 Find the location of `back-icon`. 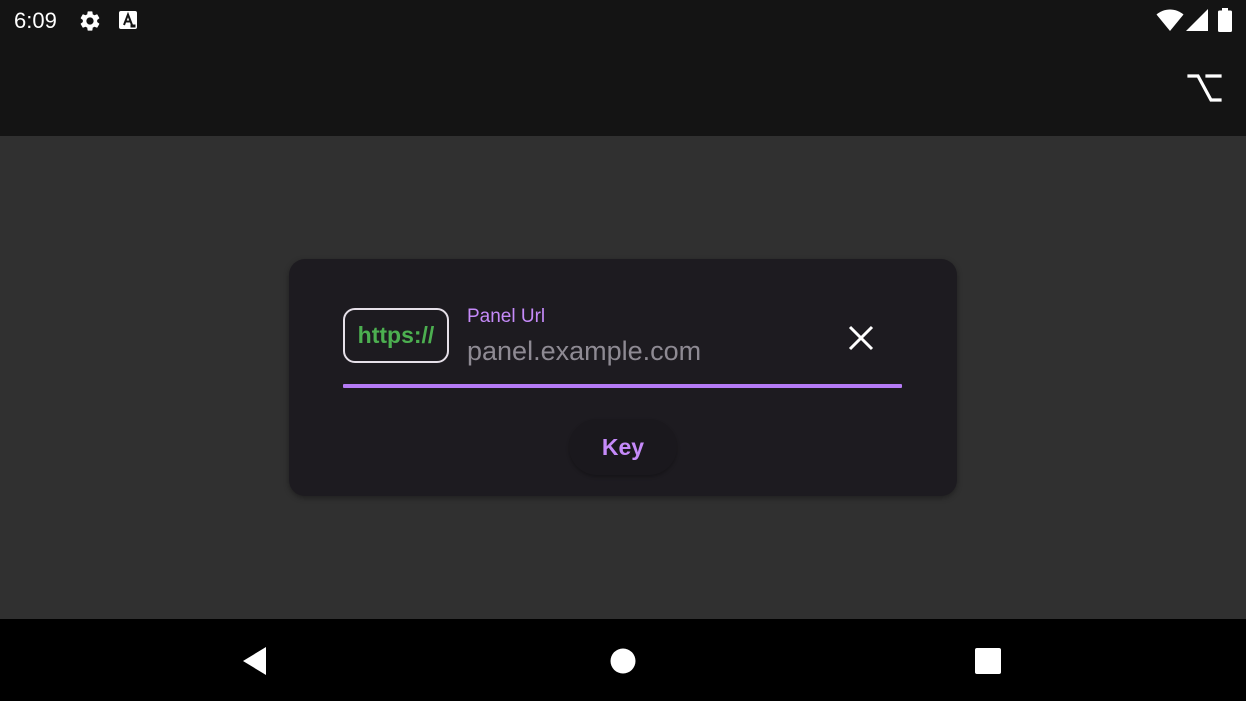

back-icon is located at coordinates (254, 661).